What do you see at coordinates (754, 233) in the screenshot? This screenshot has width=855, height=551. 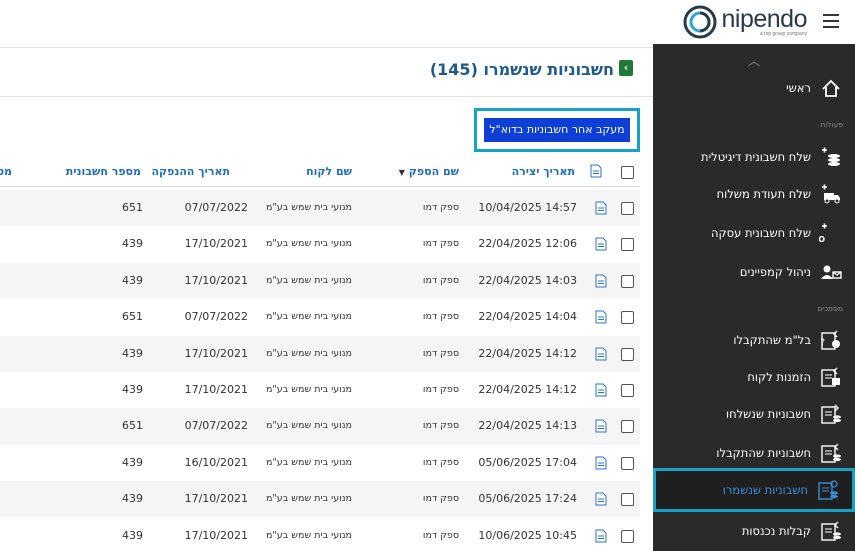 I see `sidebar-item-pro: PRO שלח חשבונית עסקה` at bounding box center [754, 233].